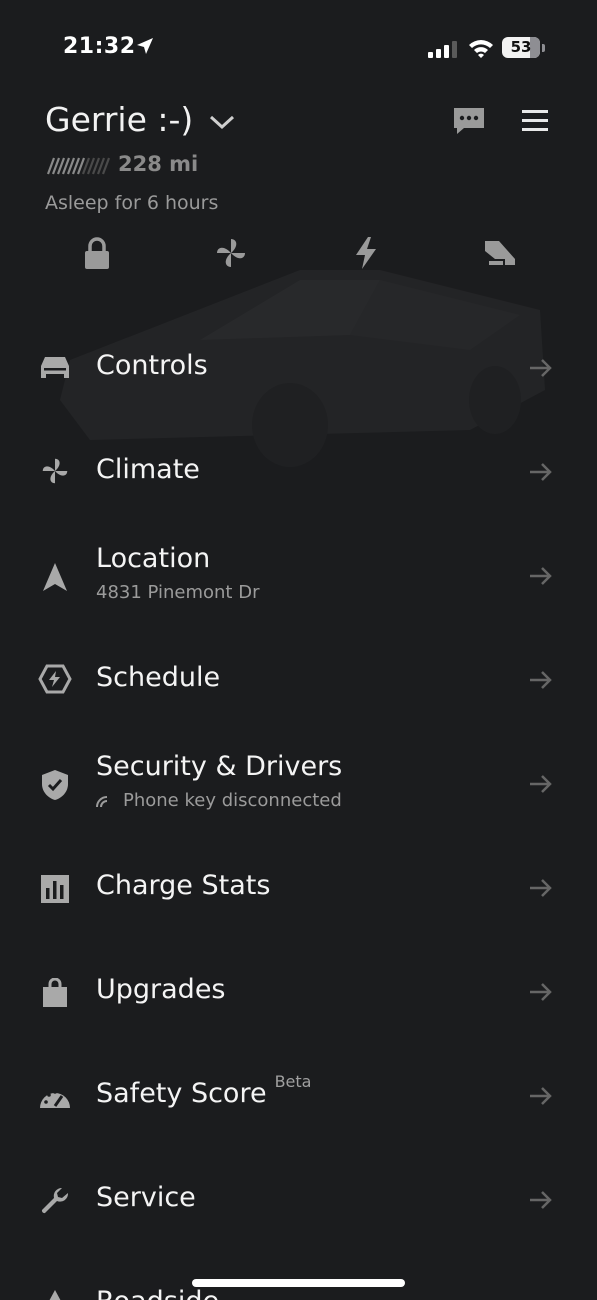 Image resolution: width=597 pixels, height=1300 pixels. I want to click on bar-chart-icon, so click(55, 889).